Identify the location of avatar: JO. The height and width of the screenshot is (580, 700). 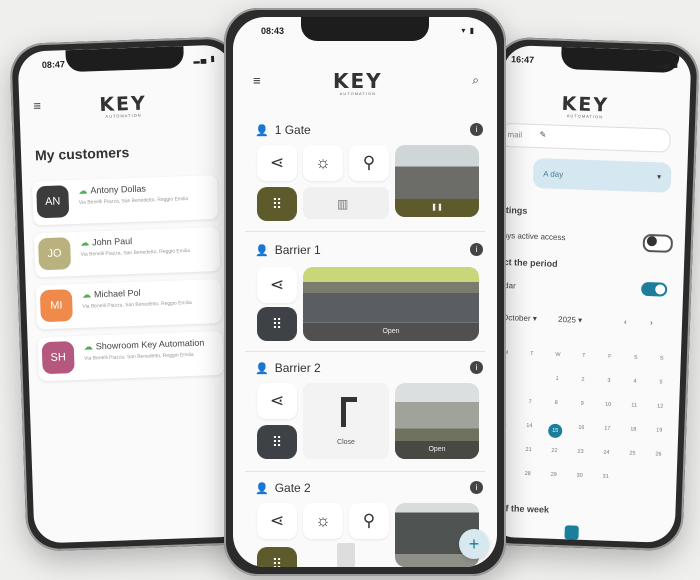
(54, 254).